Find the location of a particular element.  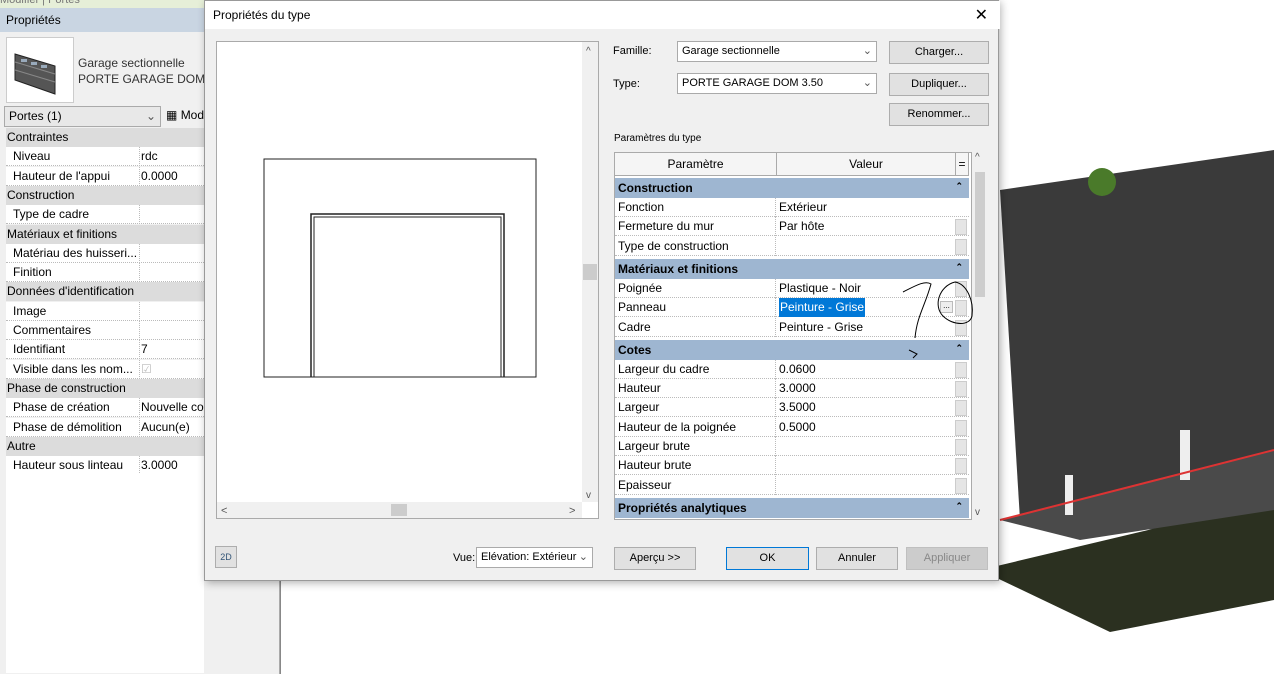

property-name: Hauteur de l'appui is located at coordinates (76, 176).